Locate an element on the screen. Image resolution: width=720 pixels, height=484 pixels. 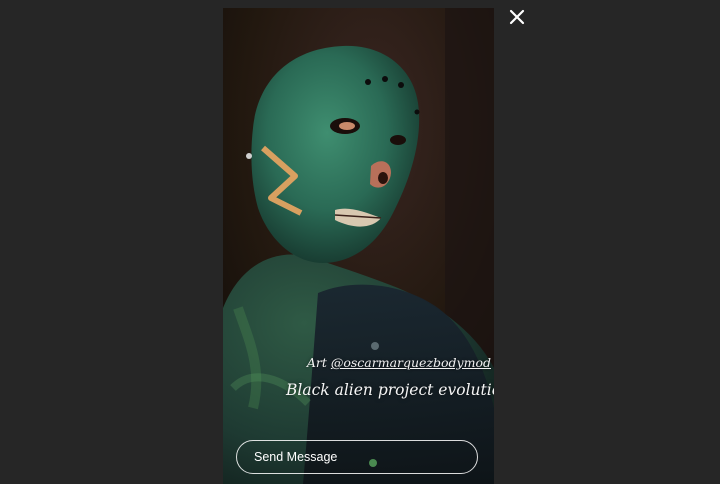
send-message-placeholder: Send Message is located at coordinates (296, 457).